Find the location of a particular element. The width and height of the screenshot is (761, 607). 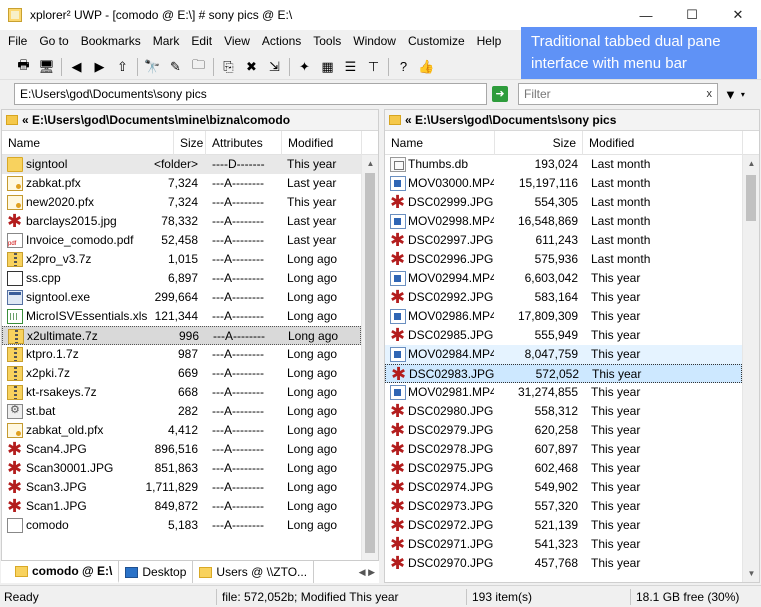

file-row: st.bat282---A--------Long ago is located at coordinates (181, 411).